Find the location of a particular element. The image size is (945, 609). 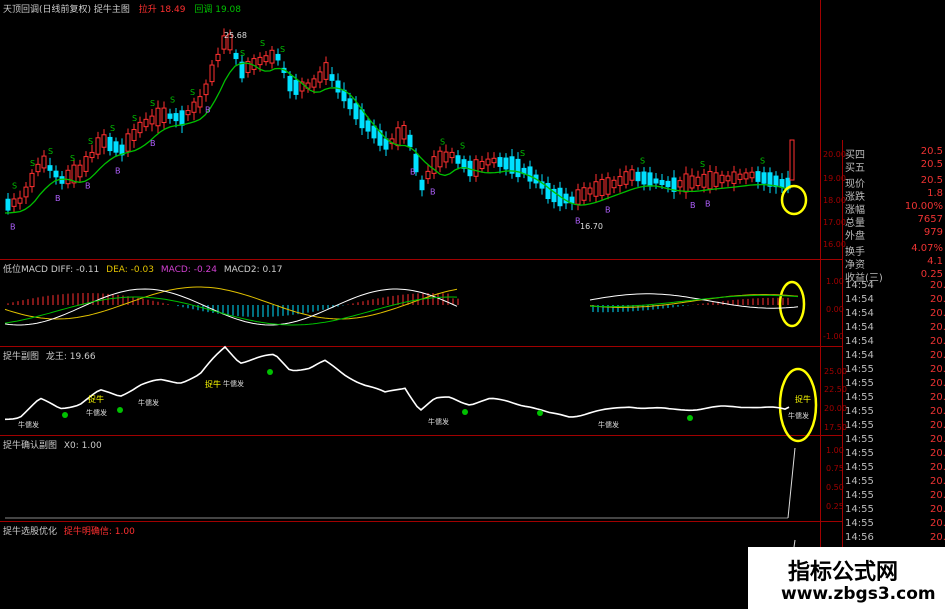

macd2-value: MACD2: 0.17 is located at coordinates (253, 270).